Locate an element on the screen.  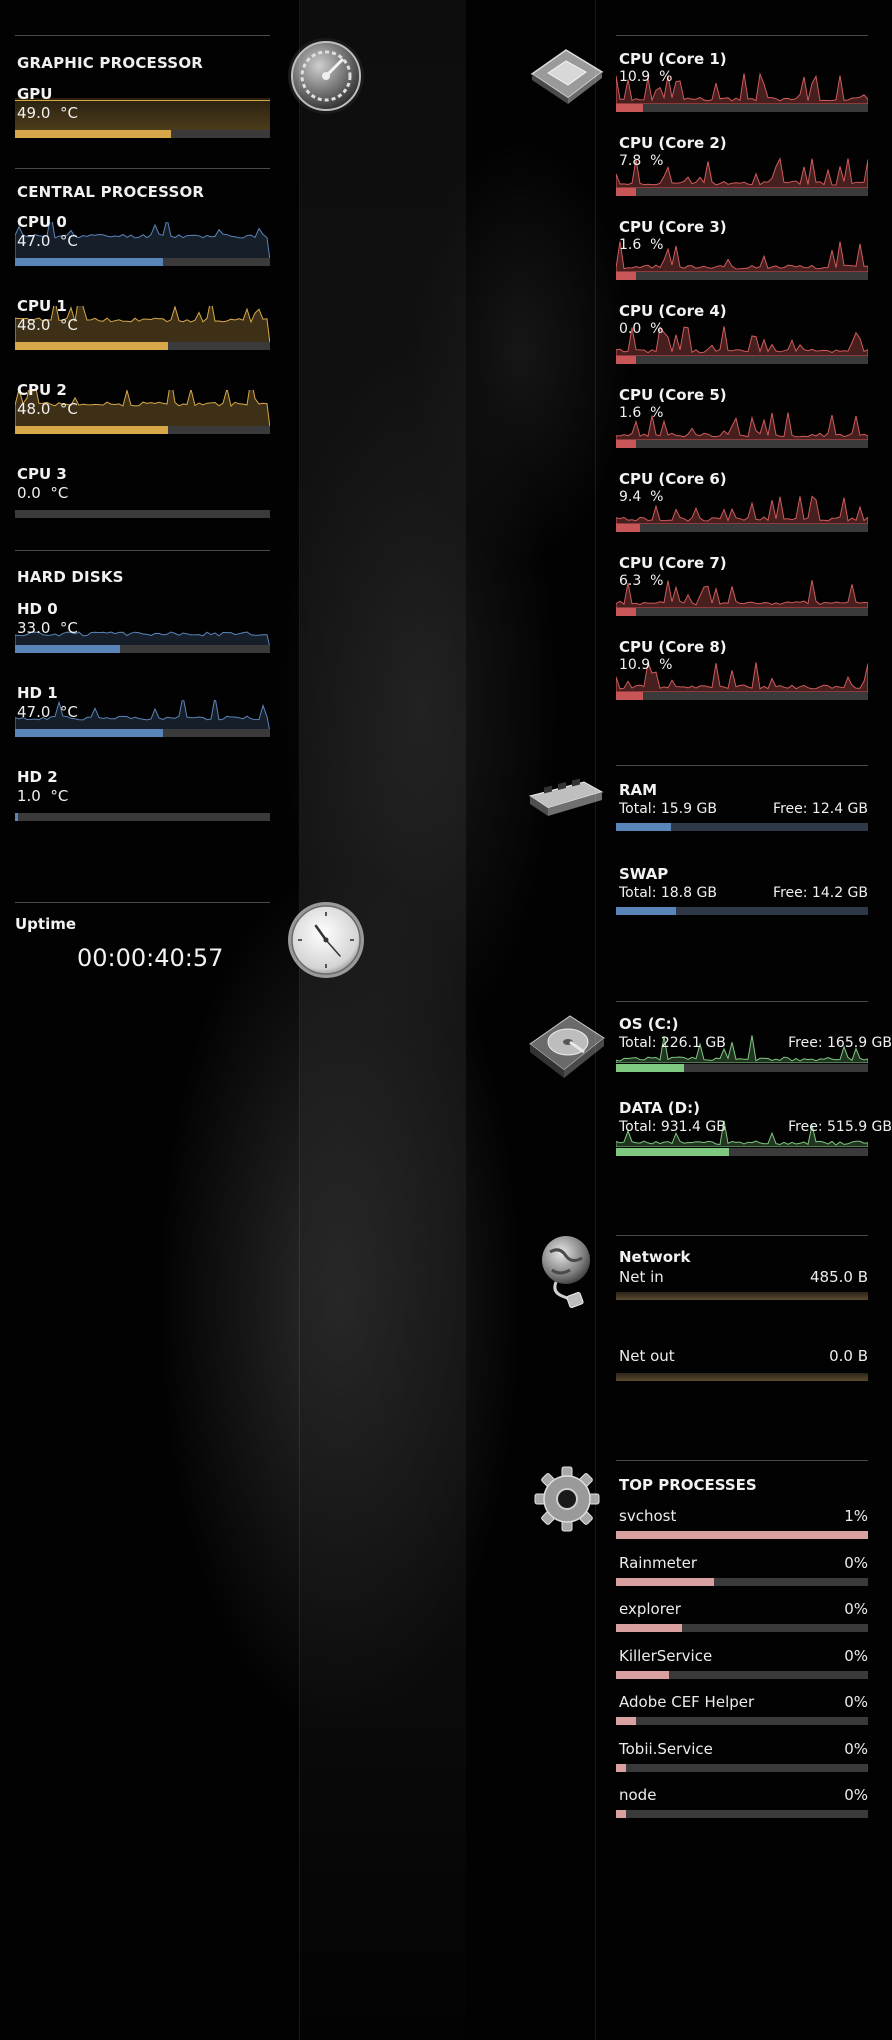
process-name: Tobii.Service is located at coordinates (666, 1748).